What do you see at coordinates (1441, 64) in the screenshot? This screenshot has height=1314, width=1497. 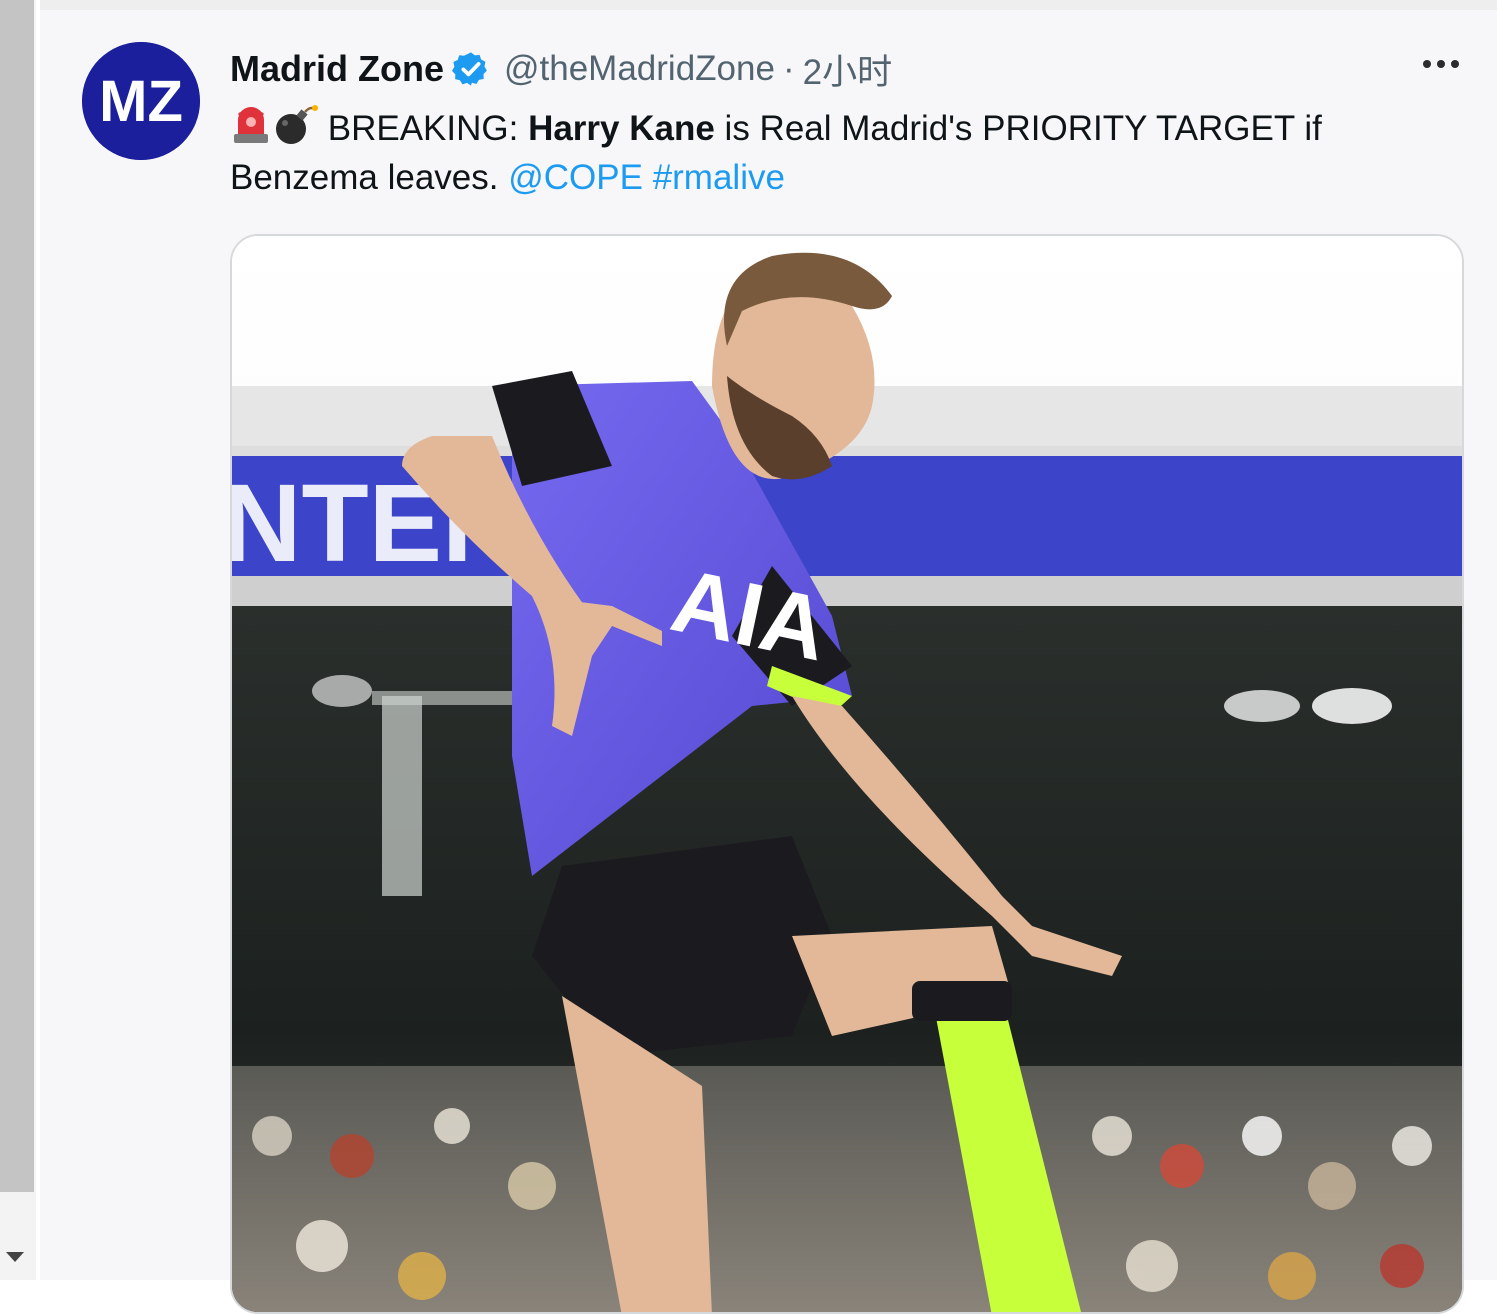 I see `more-options-icon` at bounding box center [1441, 64].